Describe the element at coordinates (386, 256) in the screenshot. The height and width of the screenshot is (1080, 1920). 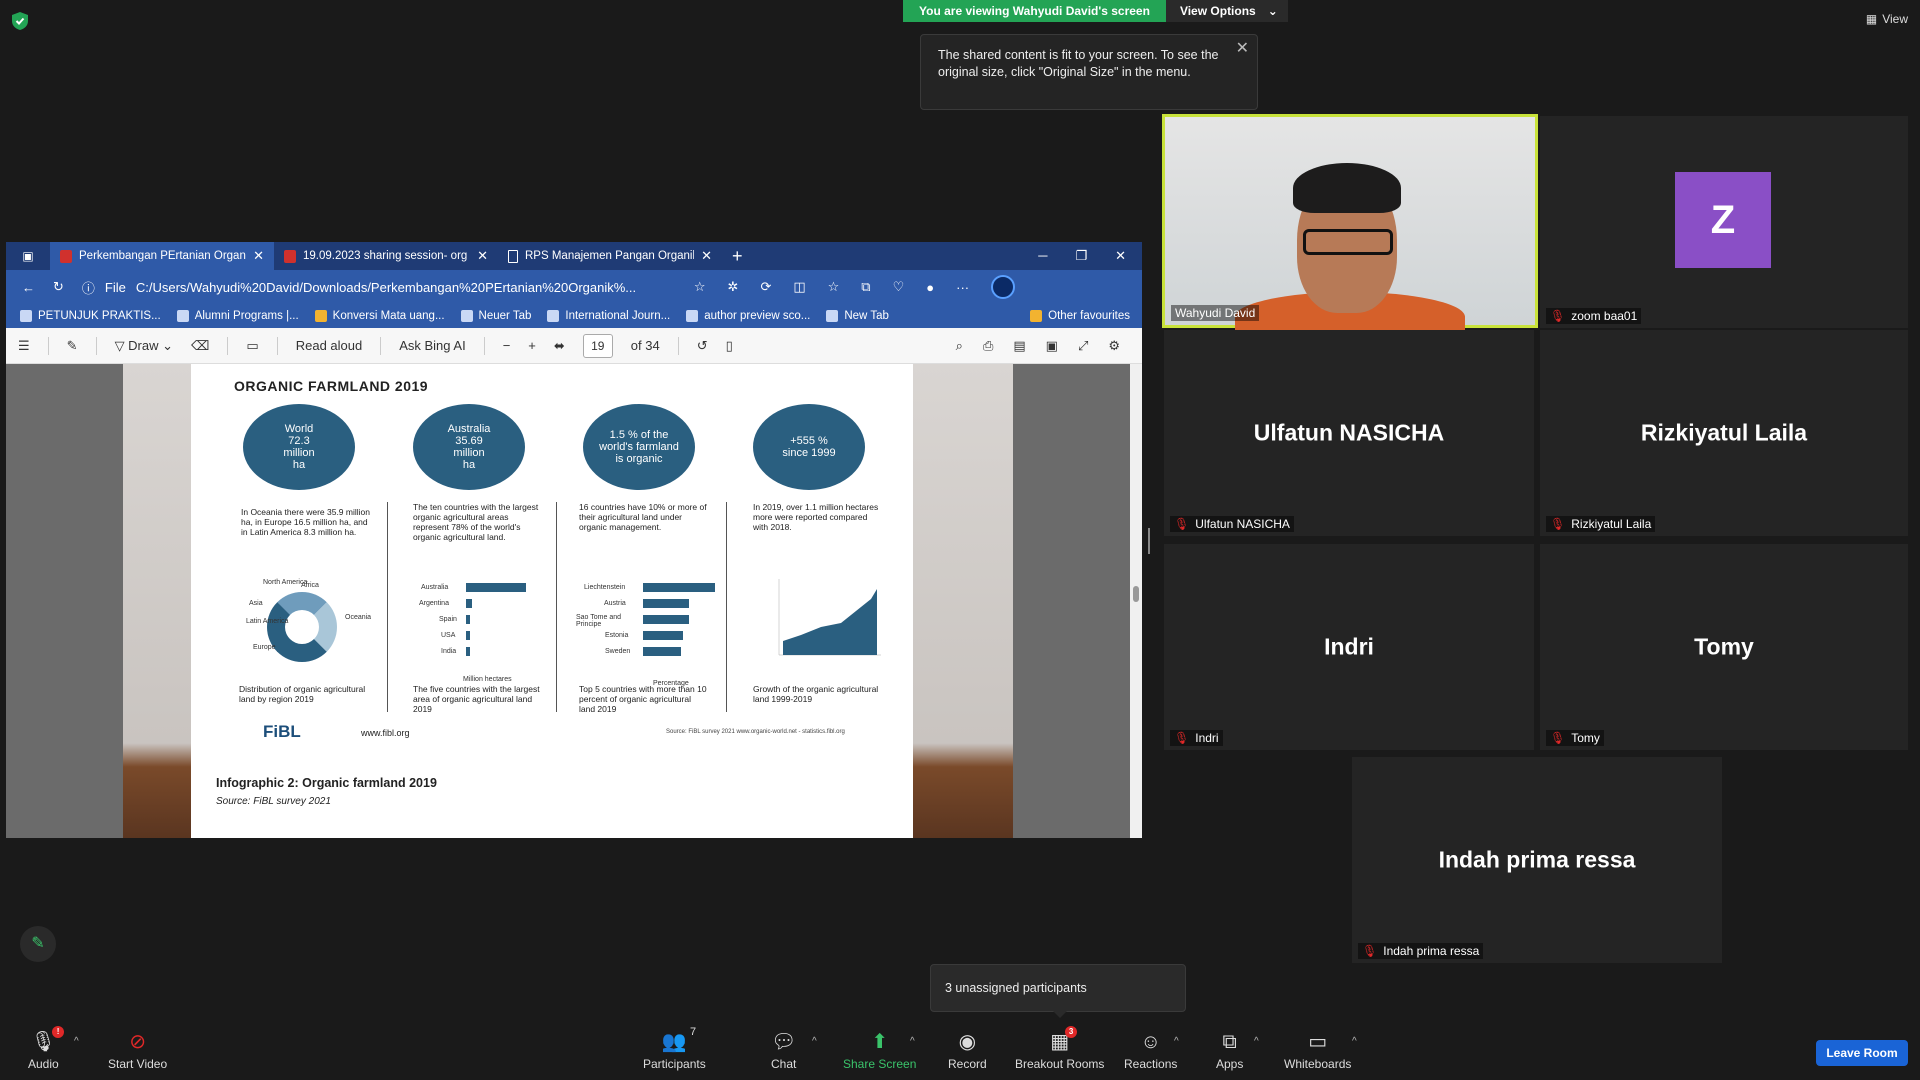
I see `tab-2: 19.09.2023 sharing session- org ✕` at that location.